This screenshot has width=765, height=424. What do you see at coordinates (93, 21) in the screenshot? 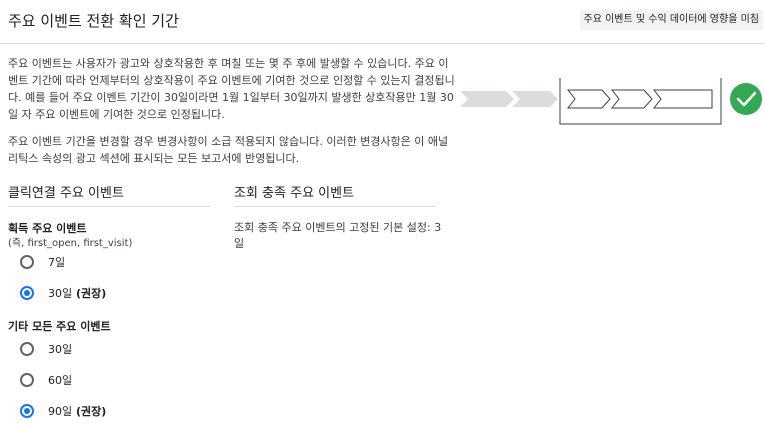
I see `page-title: 주요 이벤트 전환 확인 기간` at bounding box center [93, 21].